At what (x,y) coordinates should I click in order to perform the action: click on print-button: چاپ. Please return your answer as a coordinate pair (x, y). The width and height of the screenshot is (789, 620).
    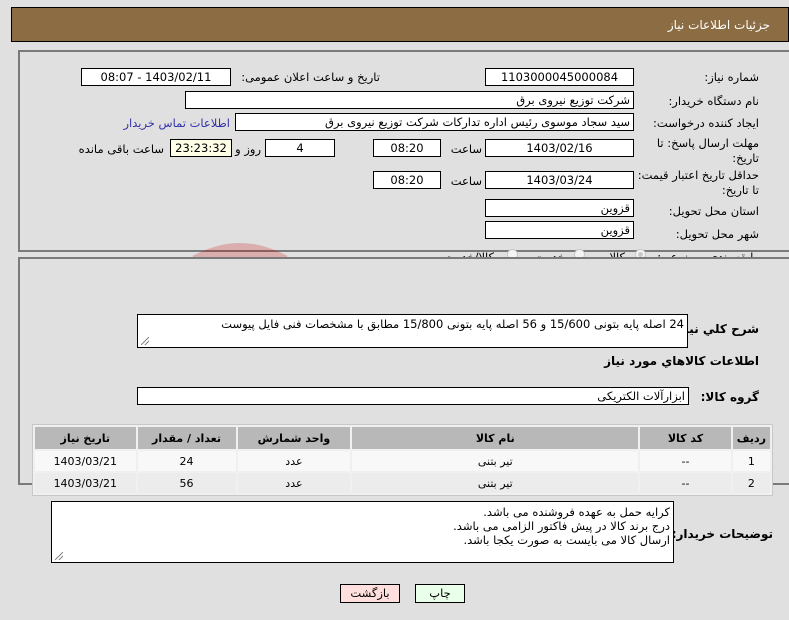
    Looking at the image, I should click on (440, 593).